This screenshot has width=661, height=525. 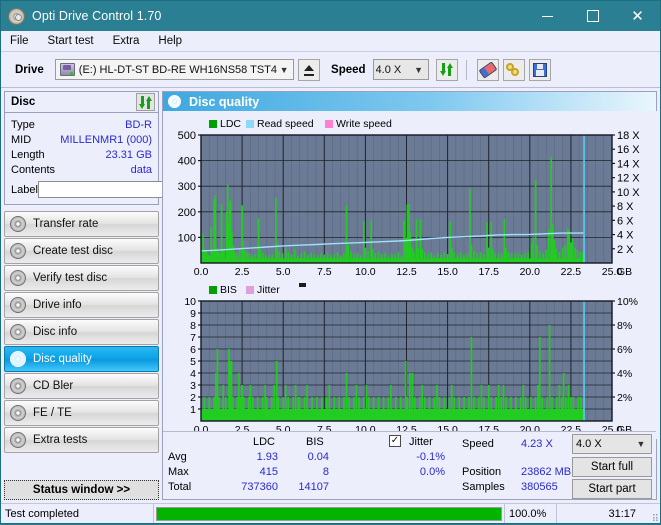 I want to click on speed-select: 4.0 X ▼, so click(x=400, y=69).